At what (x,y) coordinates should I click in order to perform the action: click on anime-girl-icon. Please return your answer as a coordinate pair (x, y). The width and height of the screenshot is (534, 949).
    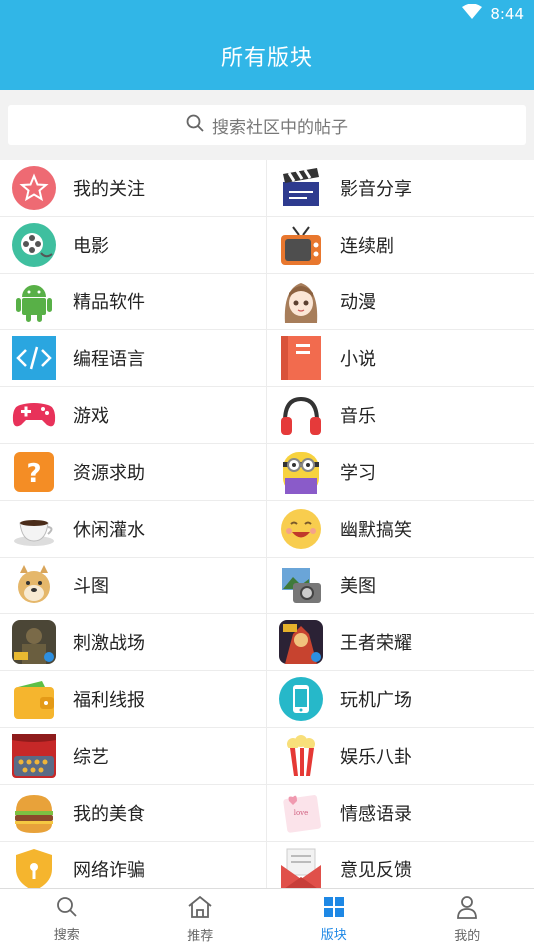
    Looking at the image, I should click on (301, 301).